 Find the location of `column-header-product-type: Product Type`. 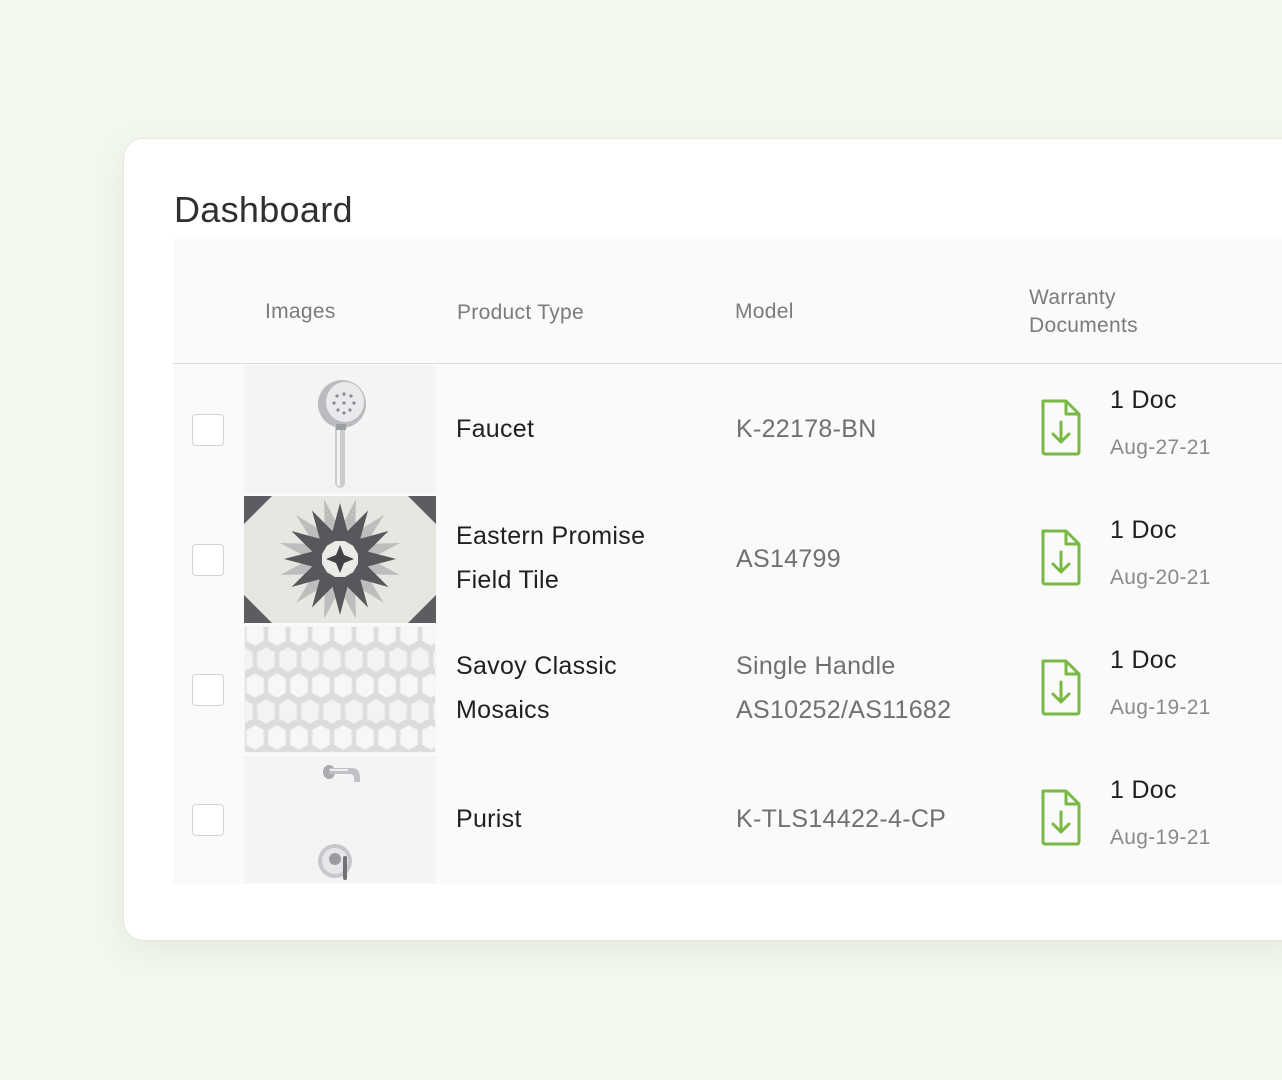

column-header-product-type: Product Type is located at coordinates (520, 313).